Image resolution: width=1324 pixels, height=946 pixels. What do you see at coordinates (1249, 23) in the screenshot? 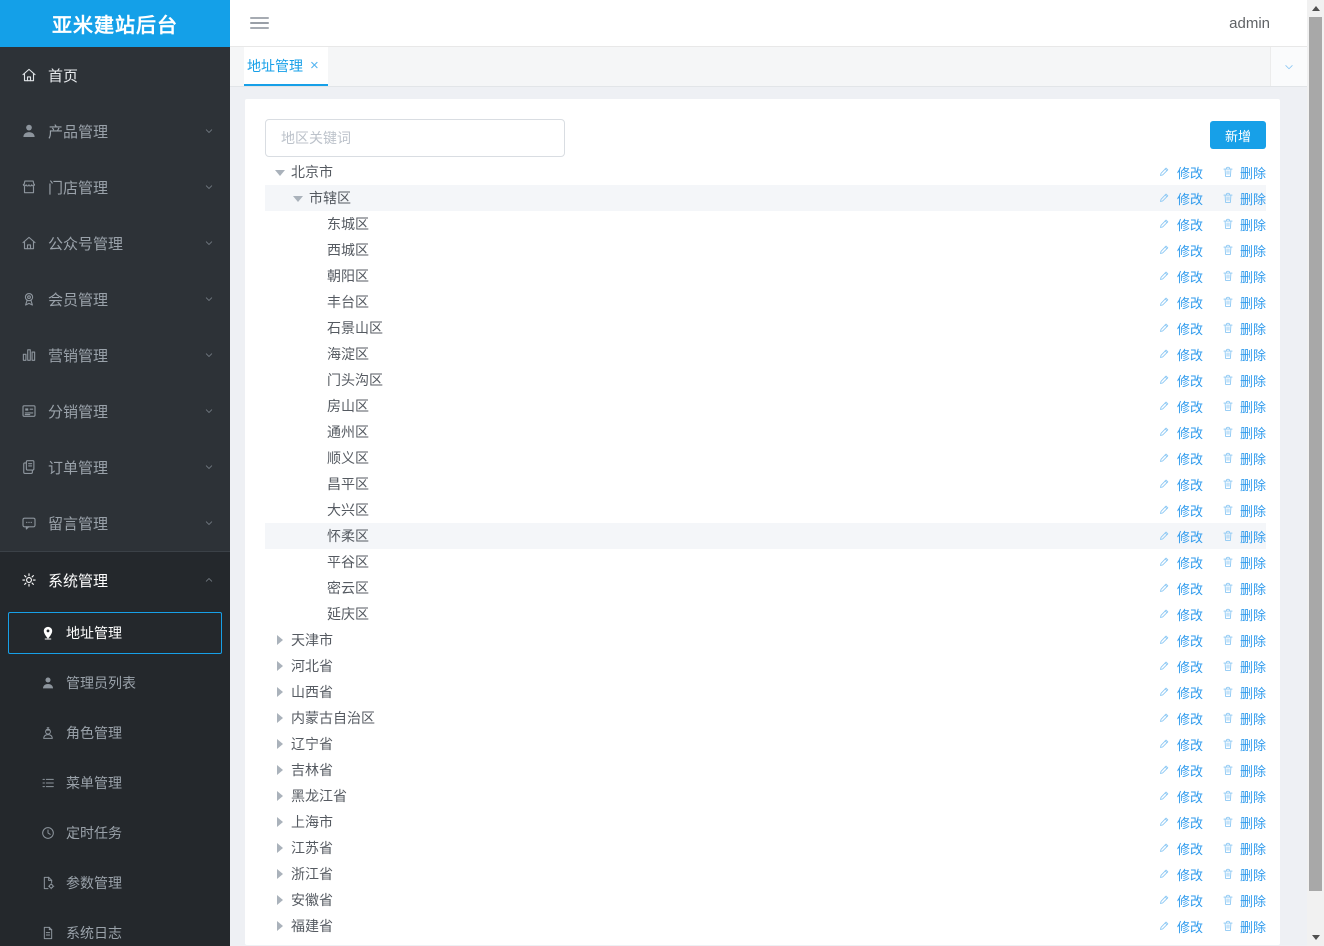
I see `user-name: admin` at bounding box center [1249, 23].